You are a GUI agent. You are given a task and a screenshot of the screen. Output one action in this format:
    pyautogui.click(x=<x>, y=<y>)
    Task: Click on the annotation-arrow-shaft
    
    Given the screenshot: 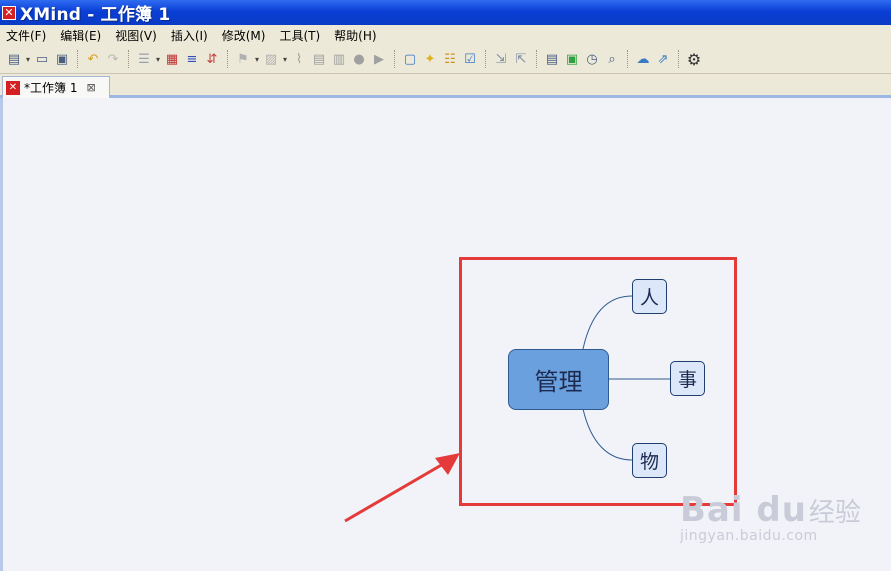 What is the action you would take?
    pyautogui.click(x=397, y=490)
    